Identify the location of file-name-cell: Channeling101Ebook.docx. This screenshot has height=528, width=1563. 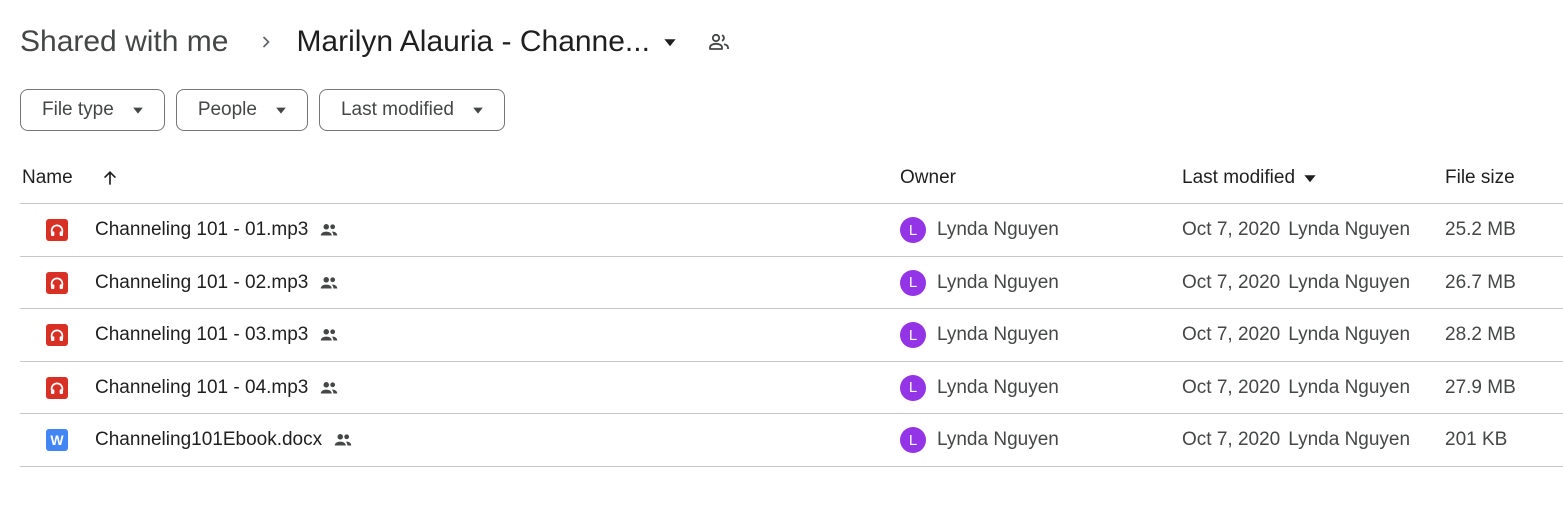
(224, 440).